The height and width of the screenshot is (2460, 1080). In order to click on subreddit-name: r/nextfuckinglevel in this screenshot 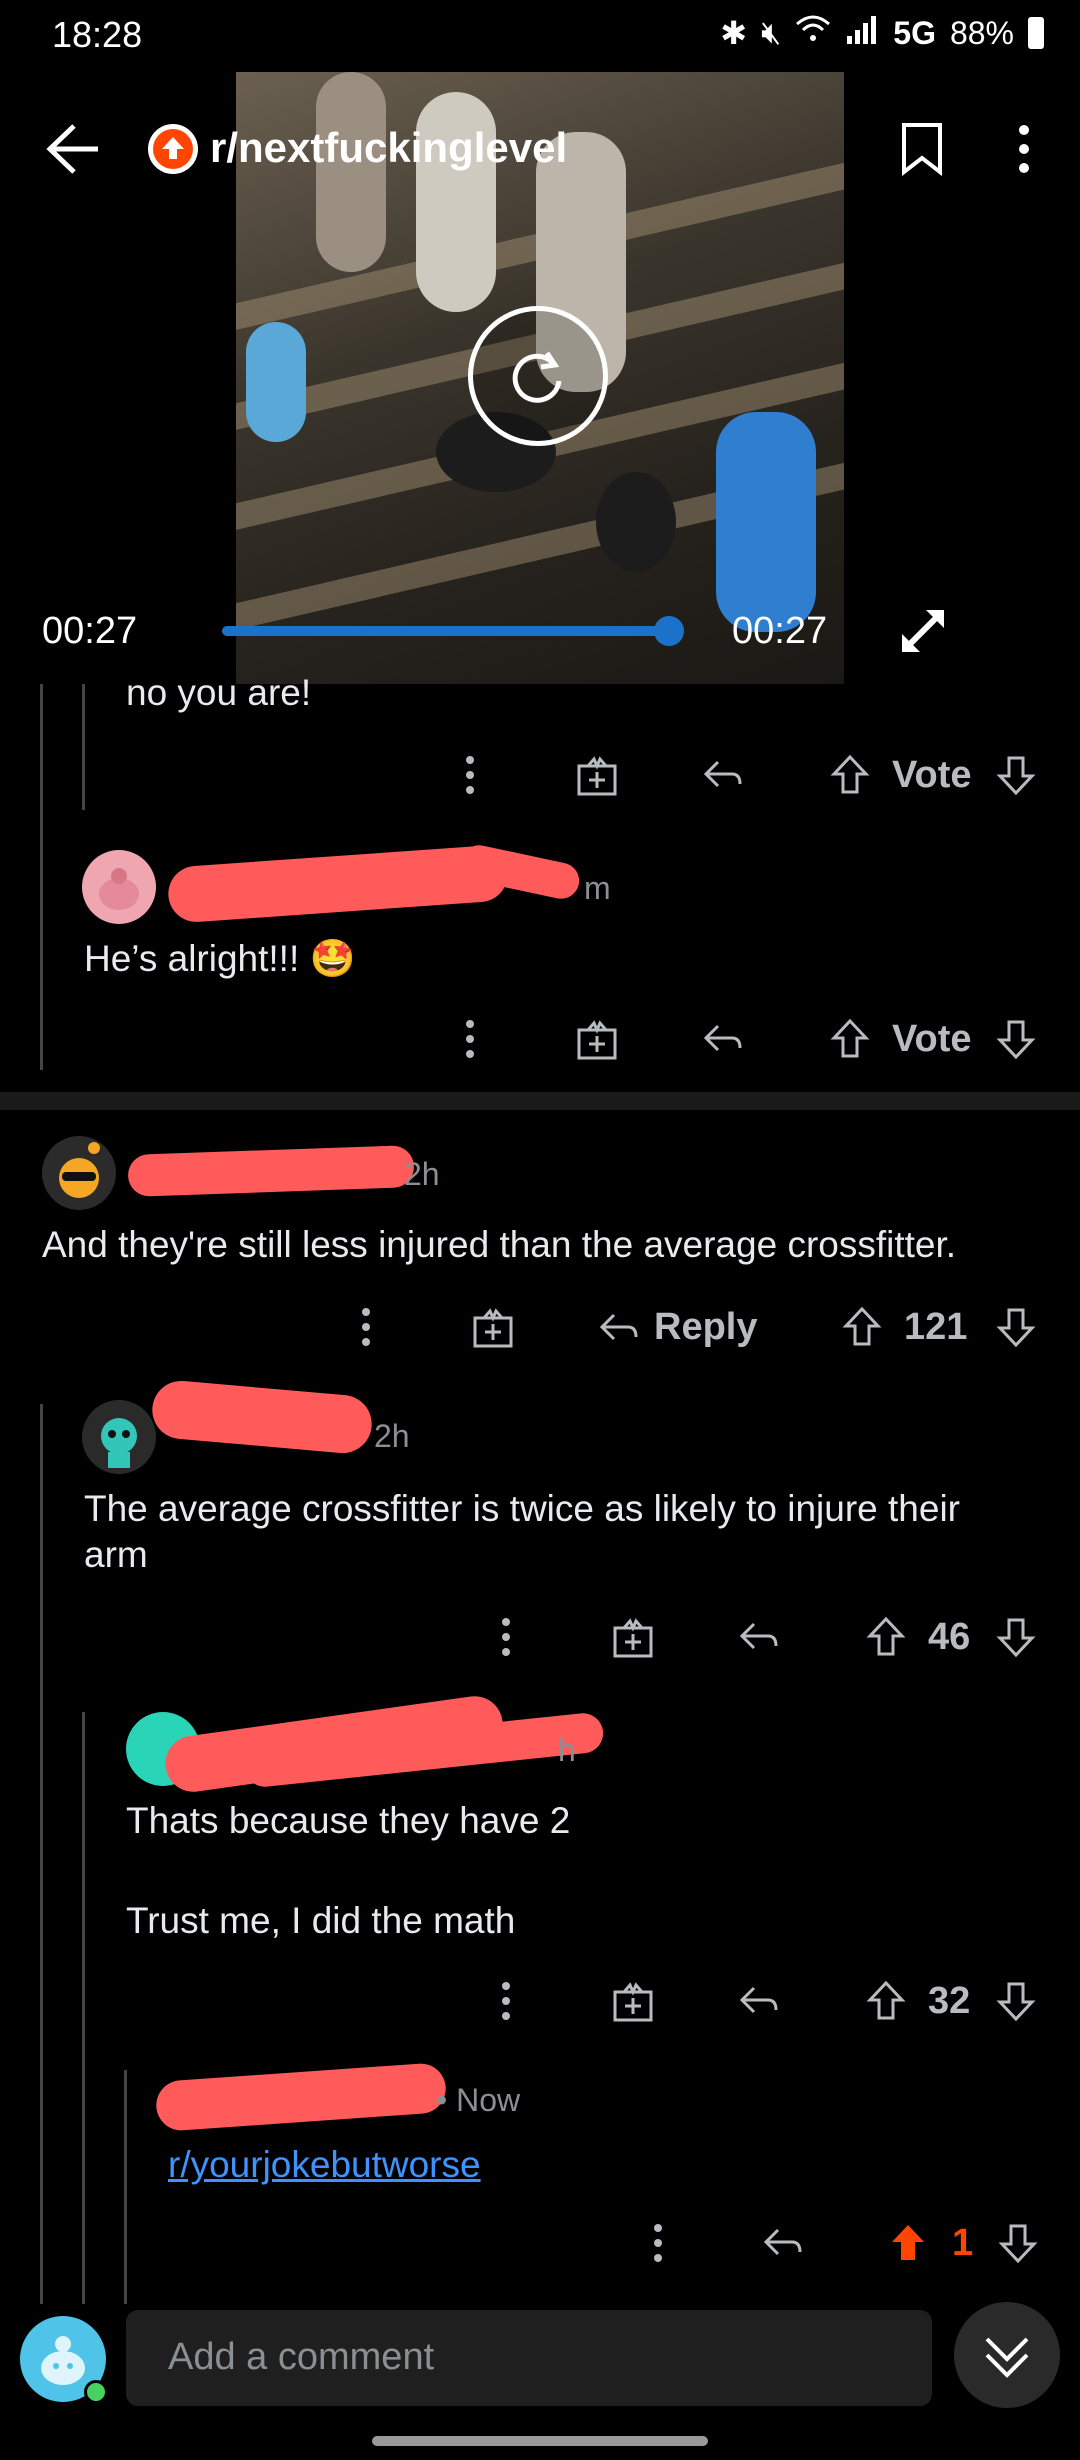, I will do `click(388, 148)`.